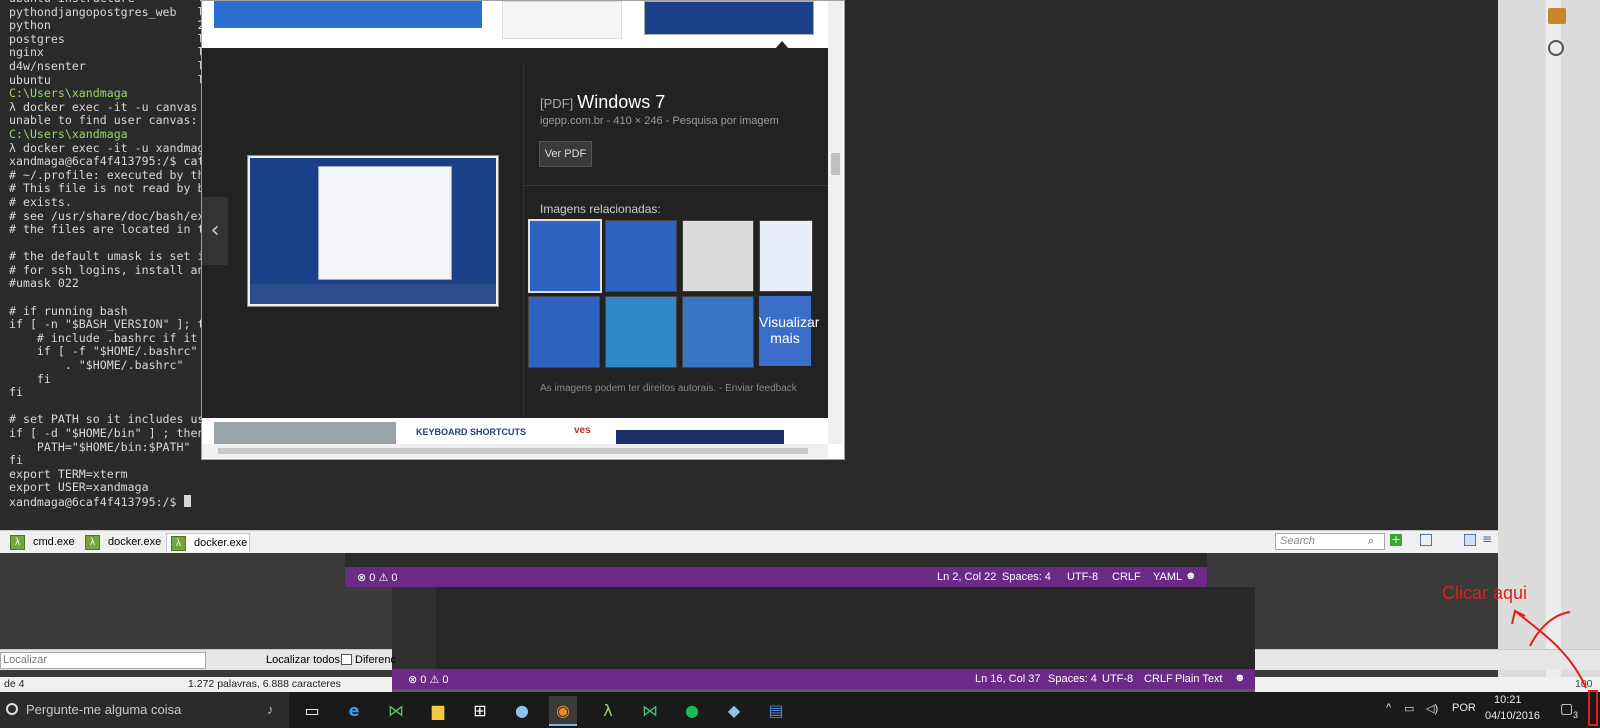  Describe the element at coordinates (729, 18) in the screenshot. I see `thumbnail-selected` at that location.